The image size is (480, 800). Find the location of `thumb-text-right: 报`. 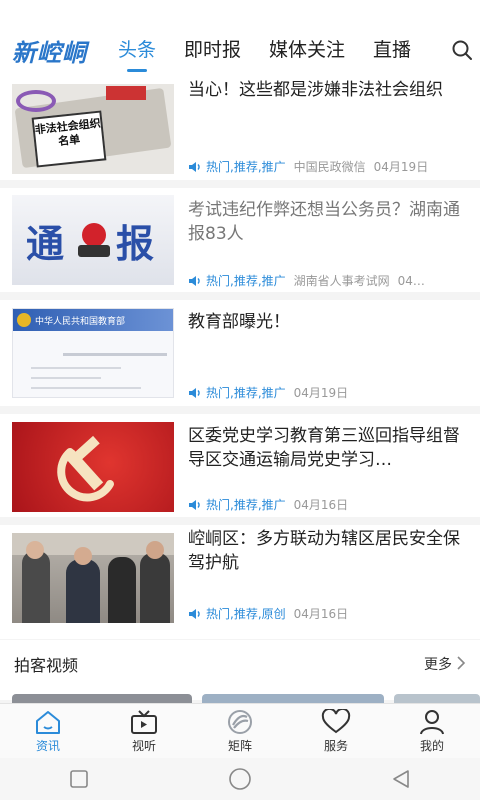

thumb-text-right: 报 is located at coordinates (135, 243).